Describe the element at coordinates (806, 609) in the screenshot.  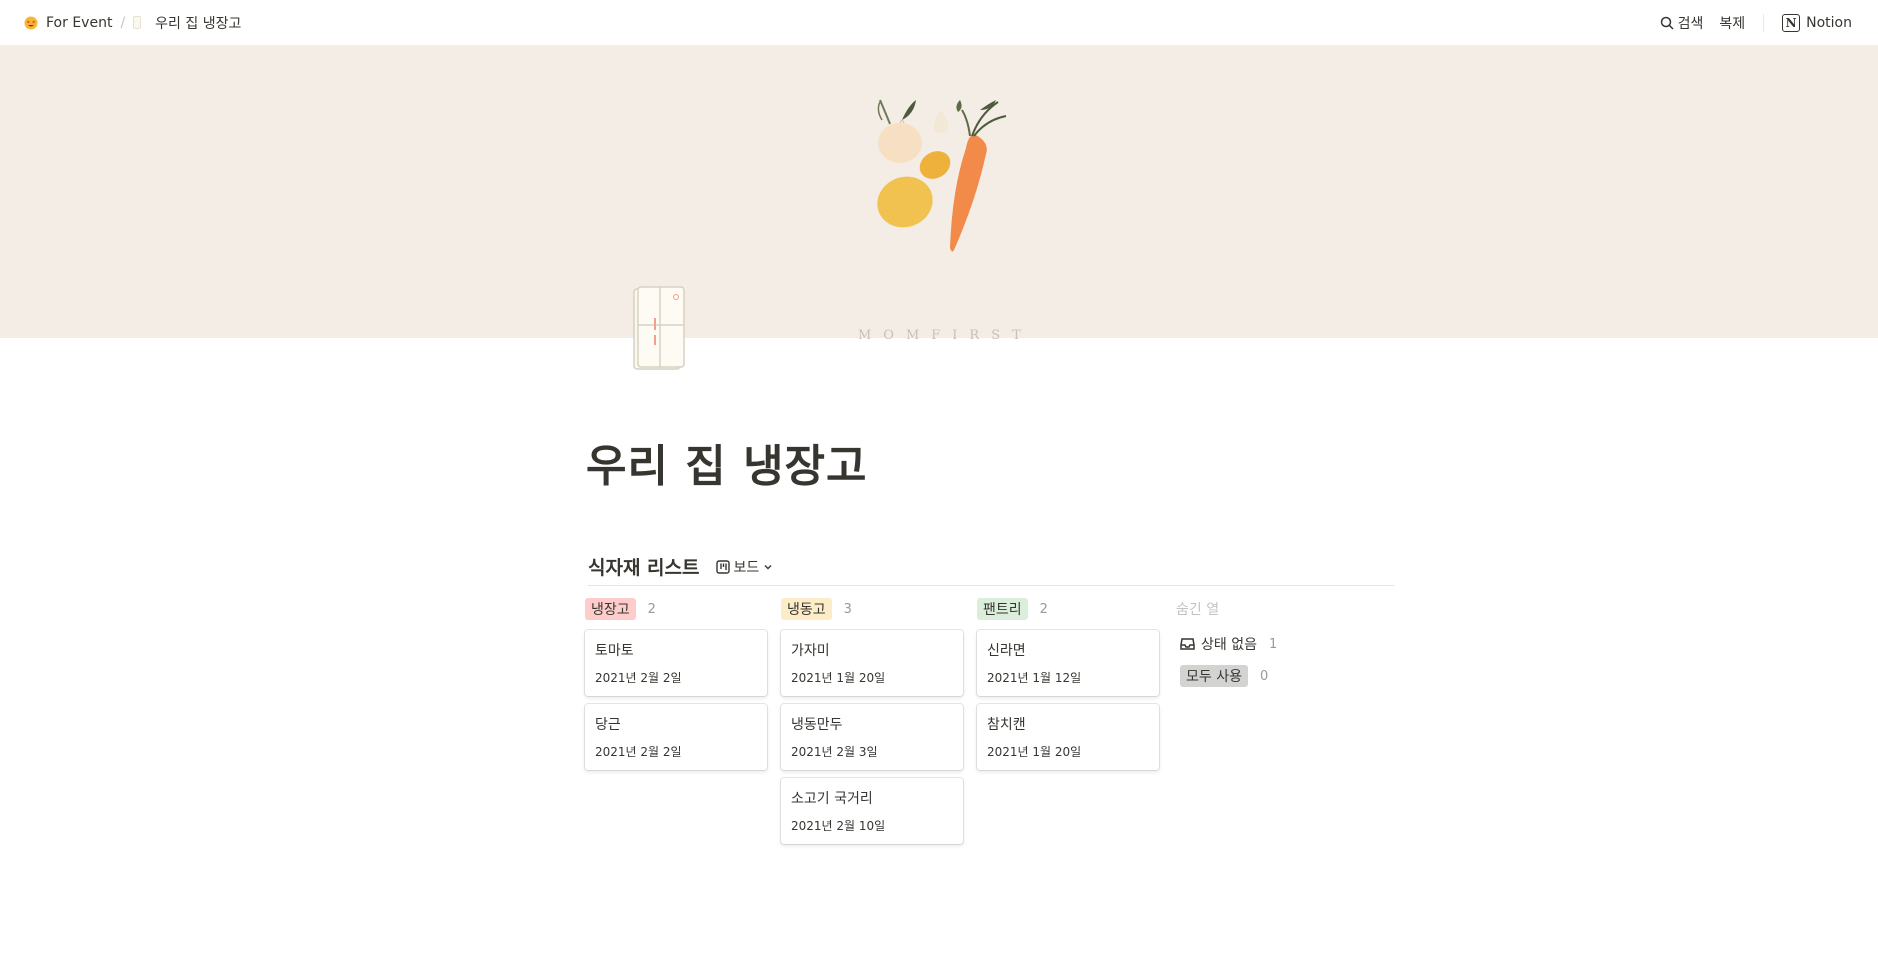
I see `column-tag: 냉동고` at that location.